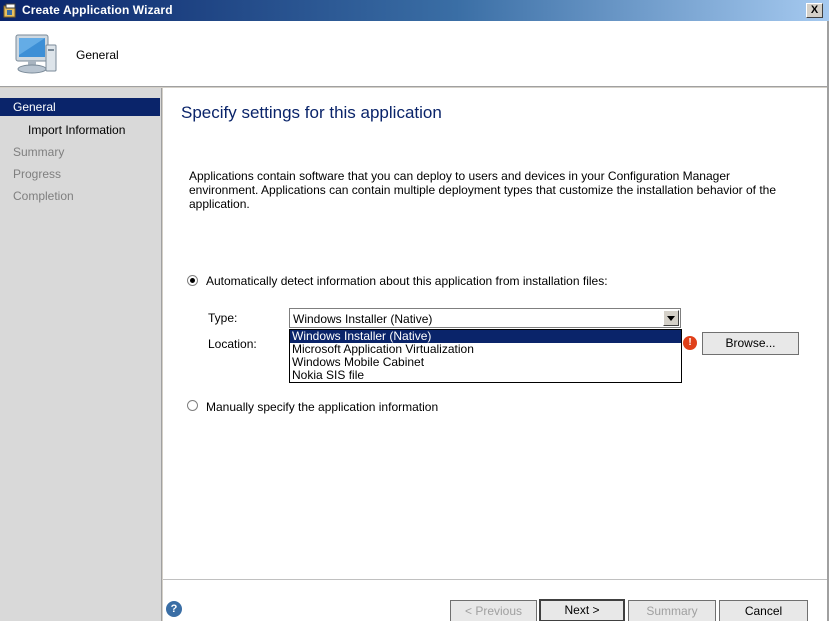  What do you see at coordinates (485, 318) in the screenshot?
I see `type-select: Windows Installer (Native)` at bounding box center [485, 318].